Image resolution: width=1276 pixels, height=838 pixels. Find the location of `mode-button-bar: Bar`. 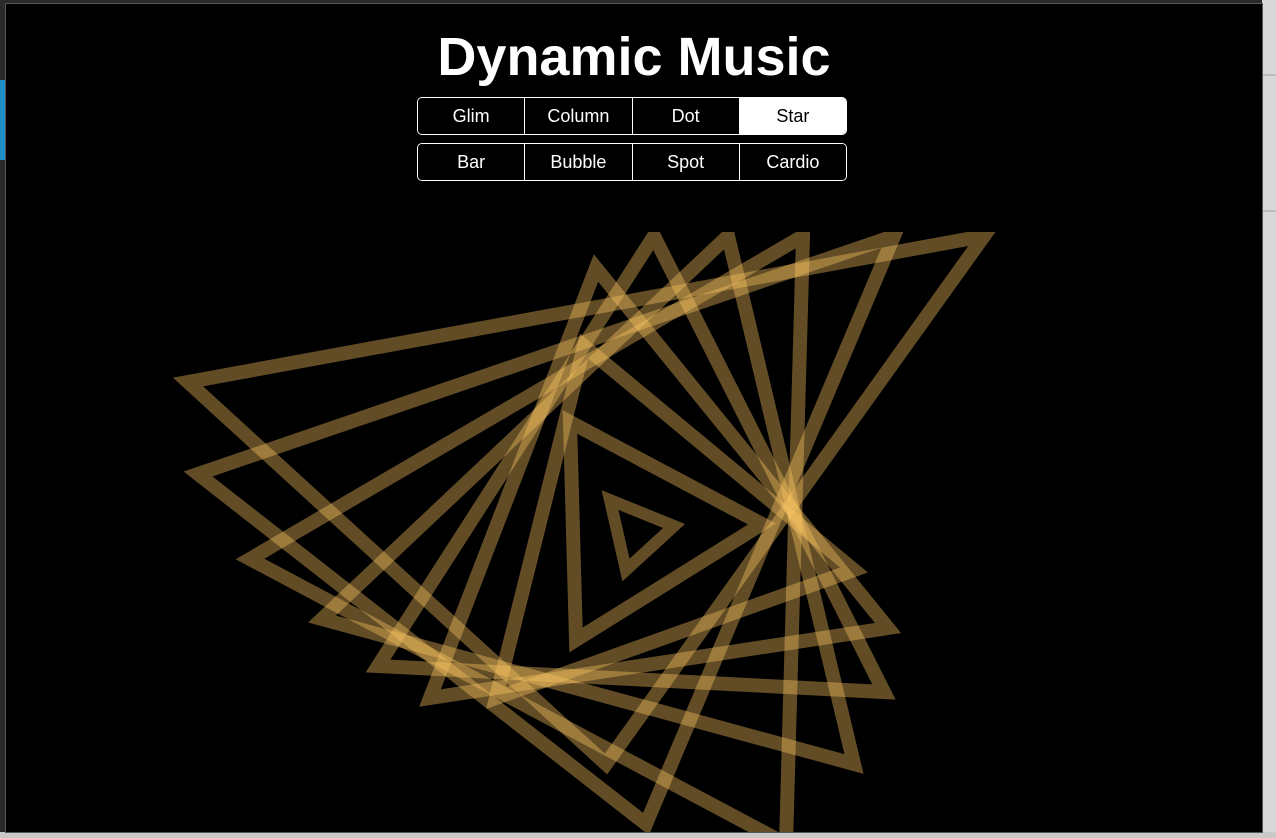

mode-button-bar: Bar is located at coordinates (472, 162).